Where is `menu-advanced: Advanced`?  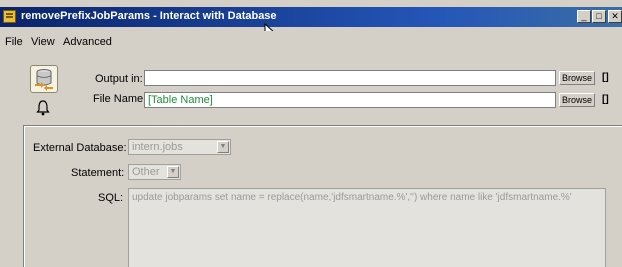
menu-advanced: Advanced is located at coordinates (87, 42).